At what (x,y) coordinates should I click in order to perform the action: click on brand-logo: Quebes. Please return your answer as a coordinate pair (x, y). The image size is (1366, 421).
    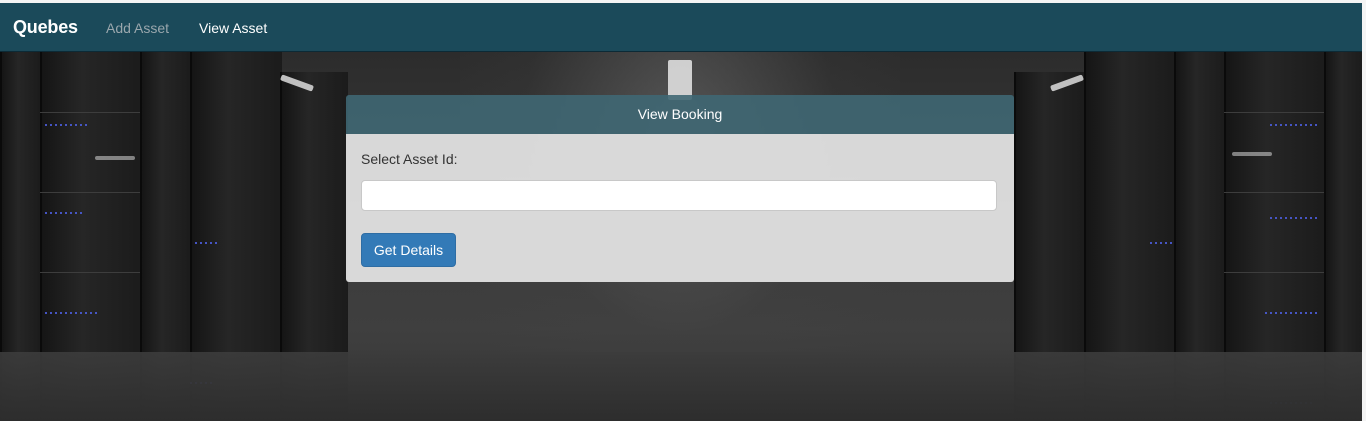
    Looking at the image, I should click on (45, 27).